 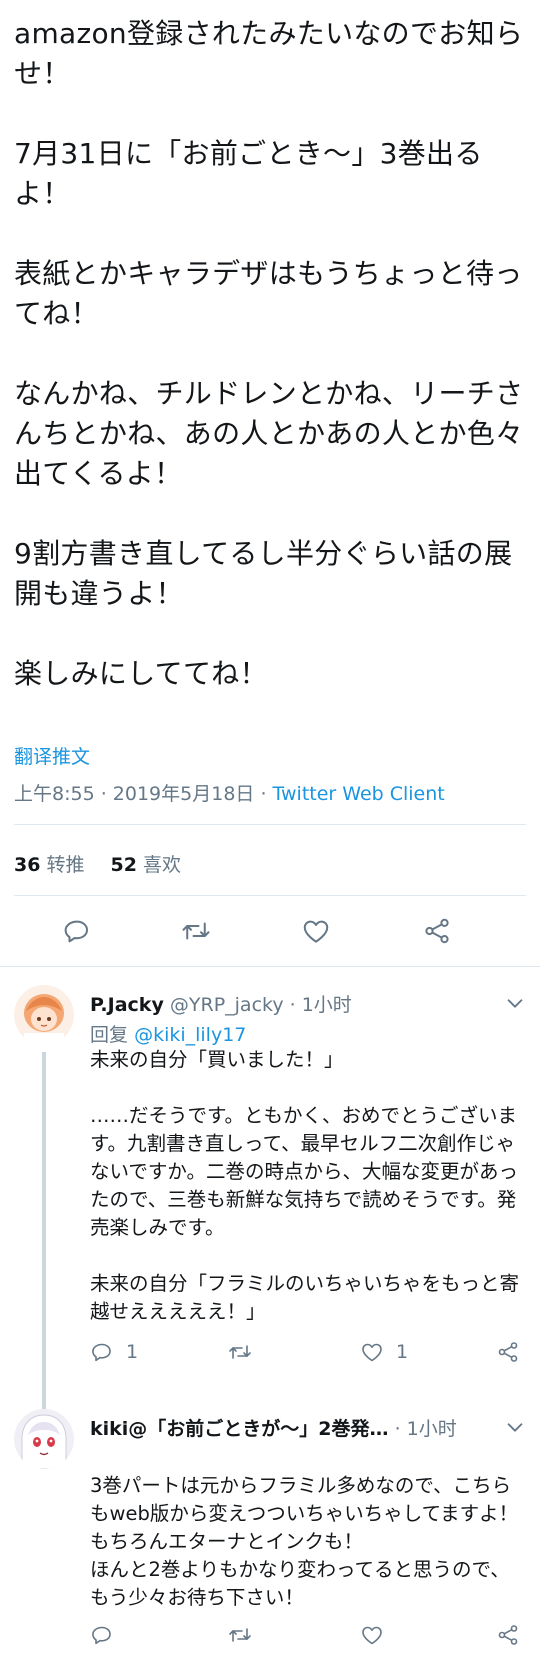 I want to click on tweet-stats: 36 转推 52 喜欢, so click(x=97, y=863).